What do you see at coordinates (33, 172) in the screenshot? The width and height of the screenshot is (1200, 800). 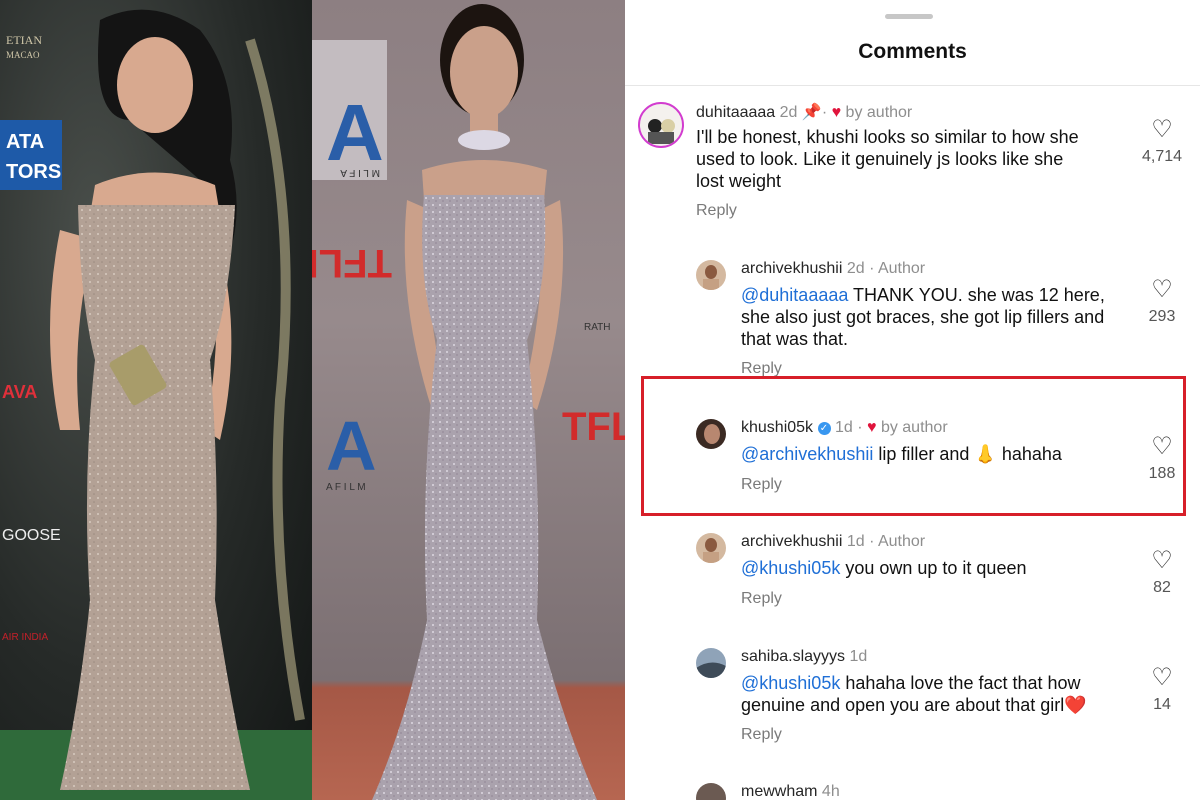 I see `sign-tors: TORS` at bounding box center [33, 172].